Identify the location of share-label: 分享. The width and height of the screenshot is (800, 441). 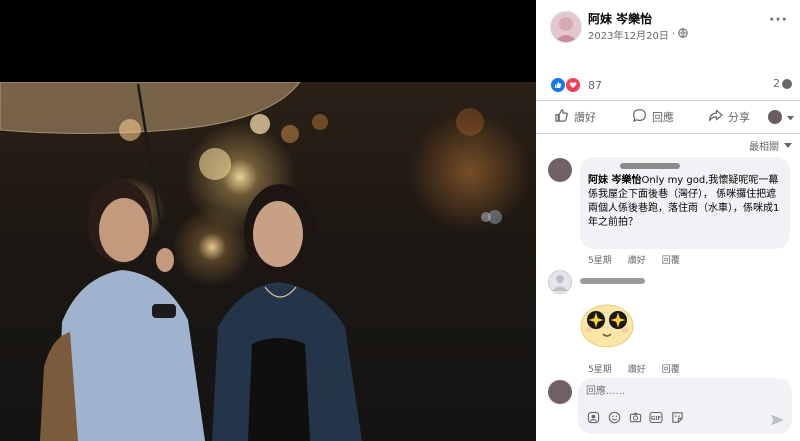
(739, 117).